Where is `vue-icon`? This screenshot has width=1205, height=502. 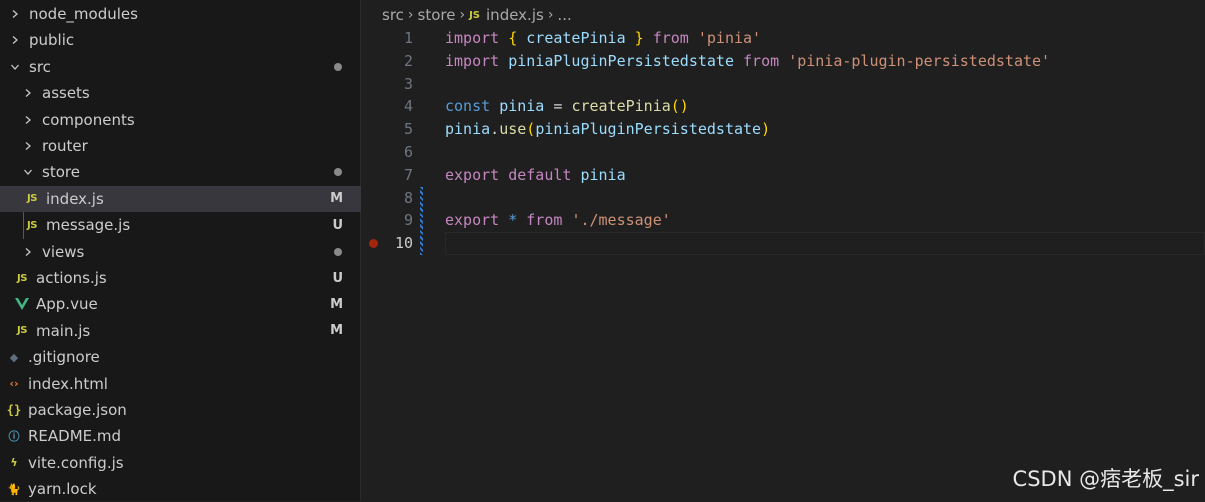 vue-icon is located at coordinates (22, 304).